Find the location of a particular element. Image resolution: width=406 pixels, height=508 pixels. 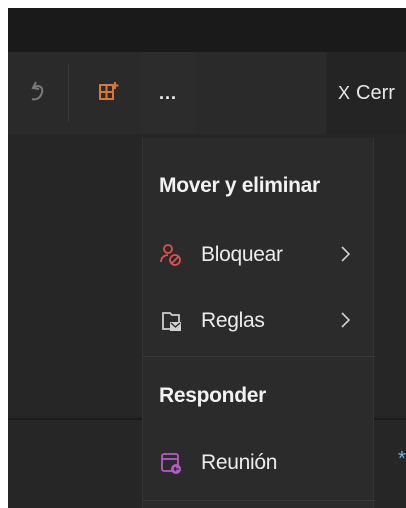

menu-item-label: Reunión is located at coordinates (239, 462).